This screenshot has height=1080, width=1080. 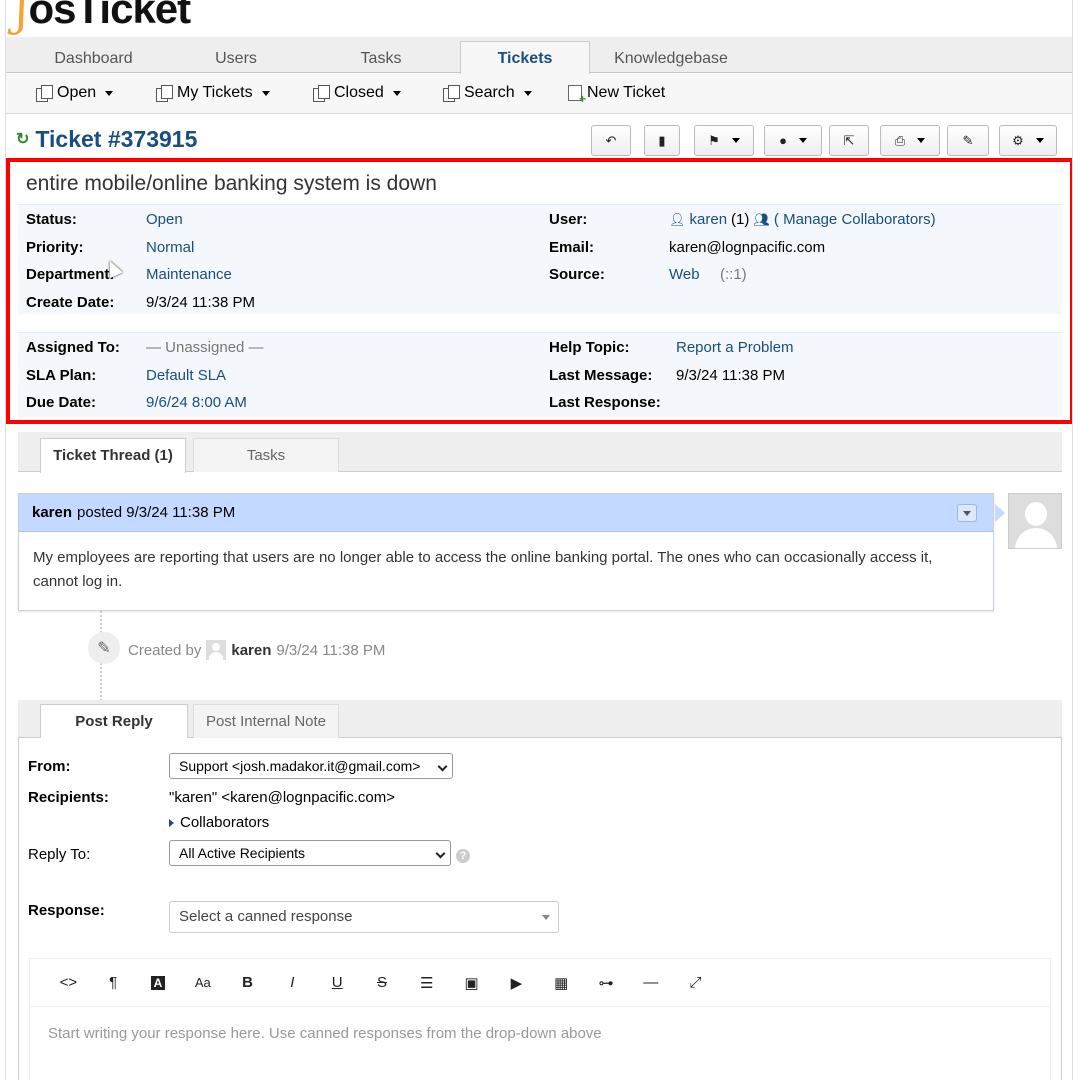 What do you see at coordinates (93, 57) in the screenshot?
I see `tab-dashboard: Dashboard` at bounding box center [93, 57].